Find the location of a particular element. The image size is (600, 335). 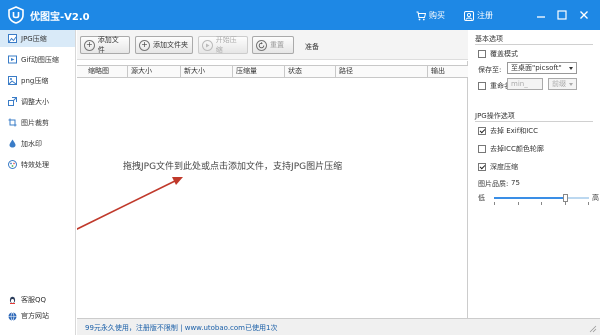

rename-text-input: min_ is located at coordinates (525, 84).